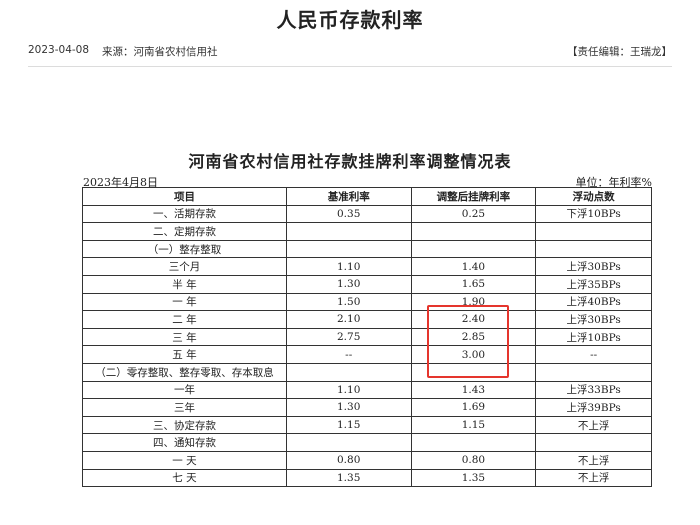 Image resolution: width=700 pixels, height=525 pixels. What do you see at coordinates (184, 442) in the screenshot?
I see `row-item: 四、通知存款` at bounding box center [184, 442].